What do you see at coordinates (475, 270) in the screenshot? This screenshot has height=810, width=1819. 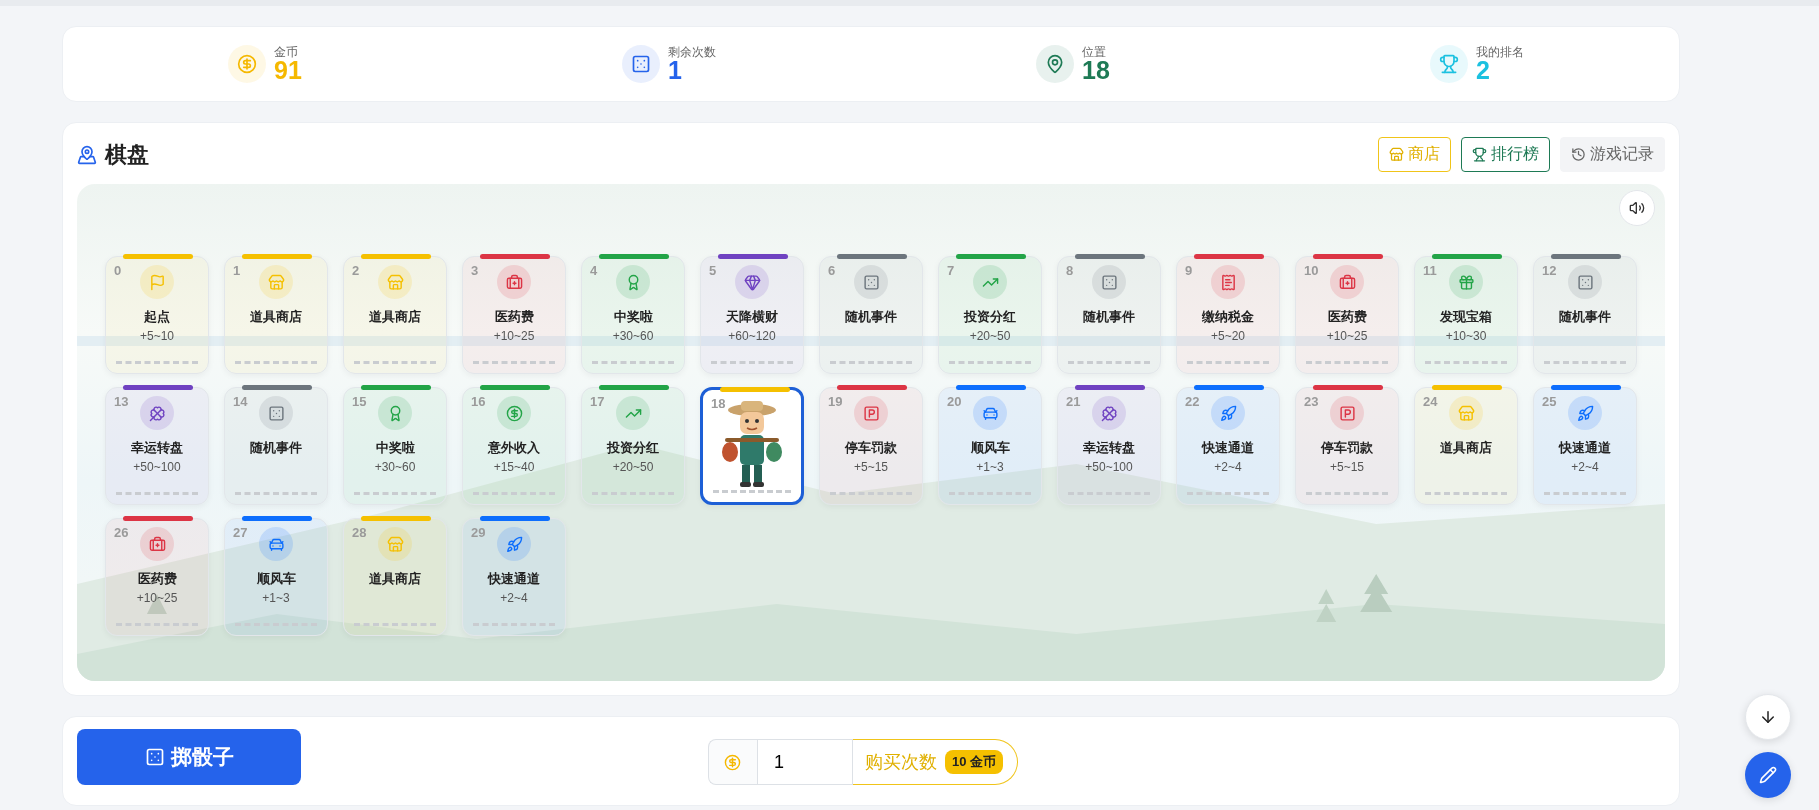 I see `tile-number: 3` at bounding box center [475, 270].